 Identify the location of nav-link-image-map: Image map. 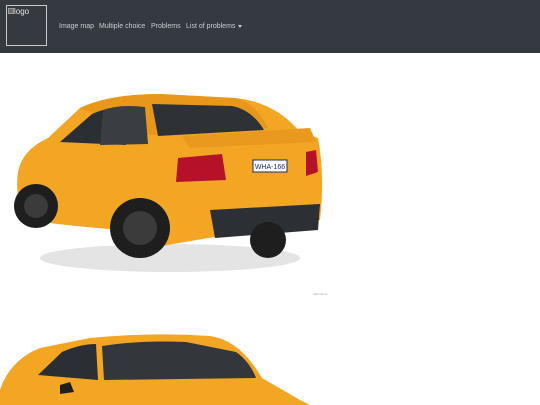
(76, 27).